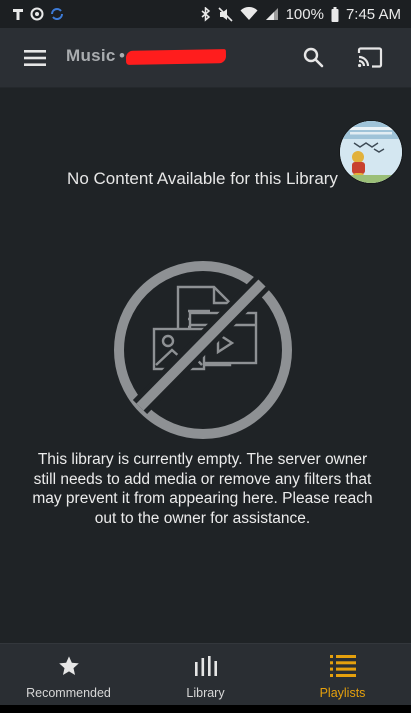 The height and width of the screenshot is (713, 411). Describe the element at coordinates (202, 178) in the screenshot. I see `empty-state-title: No Content Available for this Library` at that location.